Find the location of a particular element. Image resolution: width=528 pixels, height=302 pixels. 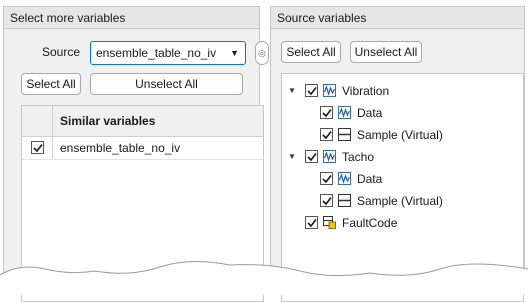

select-column-header is located at coordinates (37, 121).